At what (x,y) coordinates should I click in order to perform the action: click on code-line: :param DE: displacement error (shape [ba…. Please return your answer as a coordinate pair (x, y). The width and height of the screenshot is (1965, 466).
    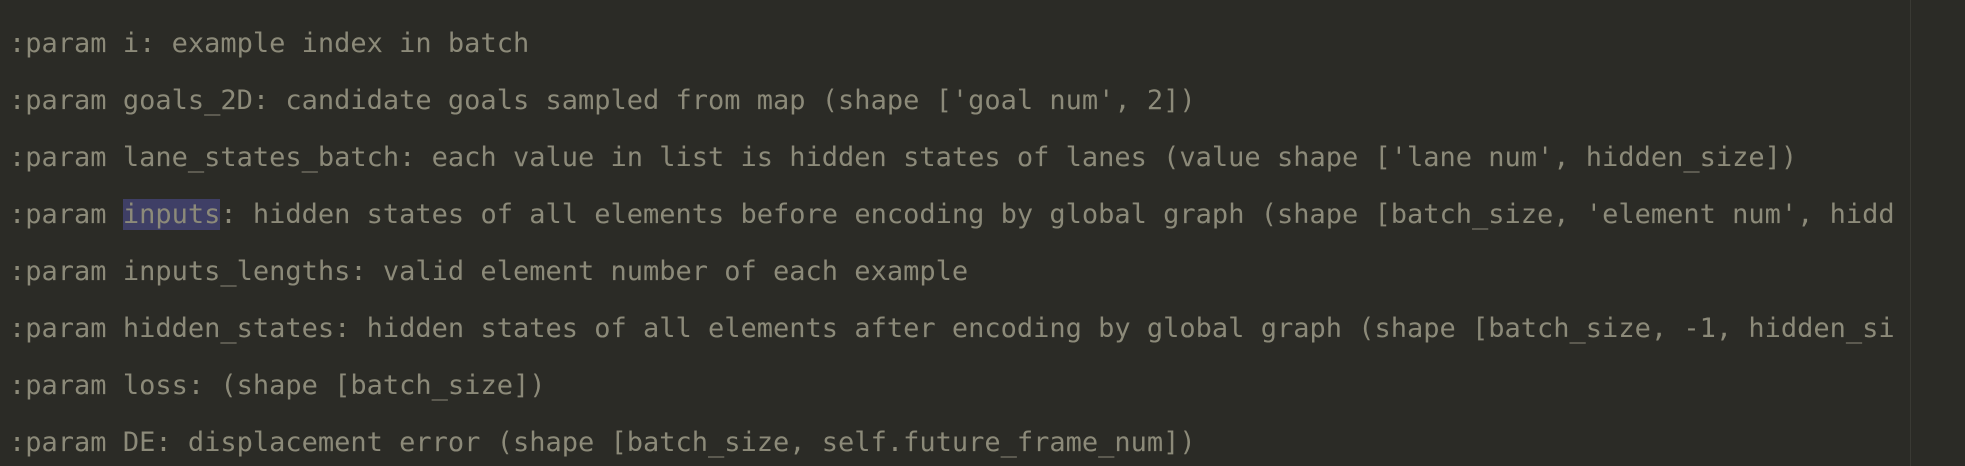
    Looking at the image, I should click on (602, 443).